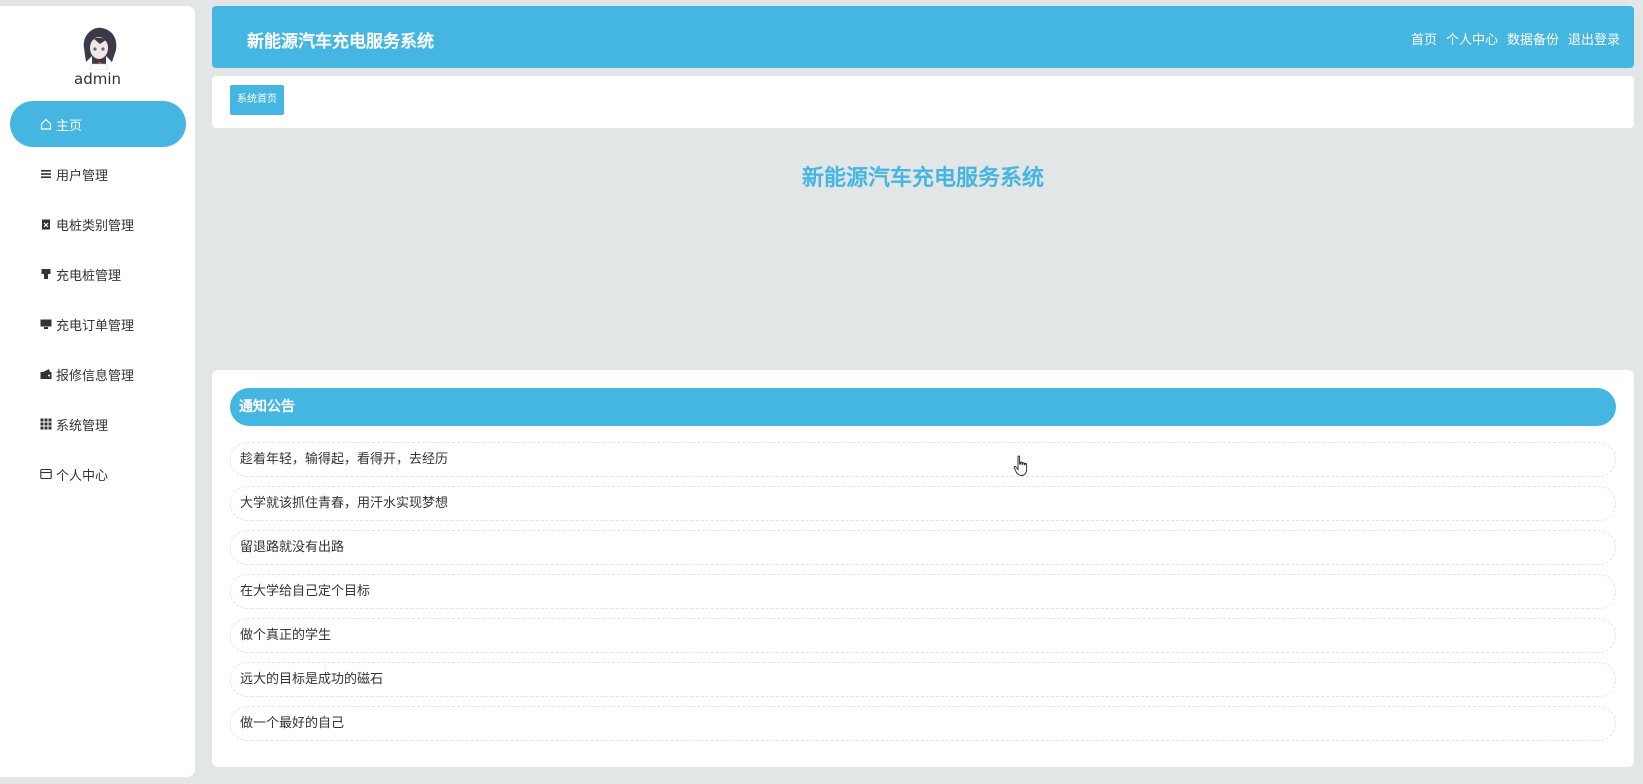 This screenshot has height=784, width=1643. I want to click on home-icon, so click(46, 124).